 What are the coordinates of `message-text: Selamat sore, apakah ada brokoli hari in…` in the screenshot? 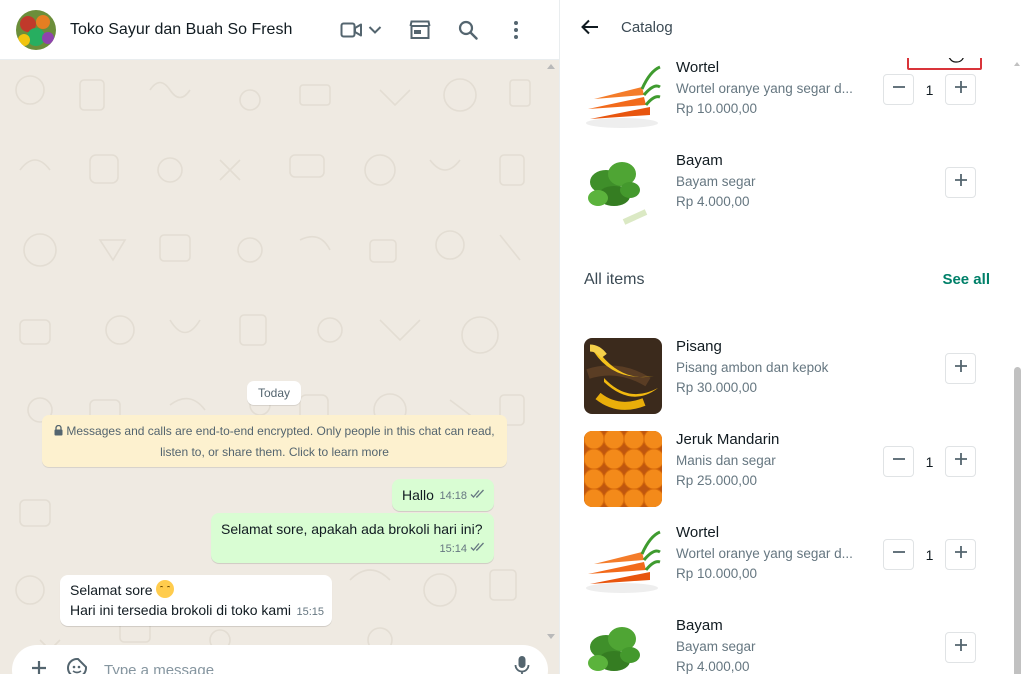 It's located at (352, 529).